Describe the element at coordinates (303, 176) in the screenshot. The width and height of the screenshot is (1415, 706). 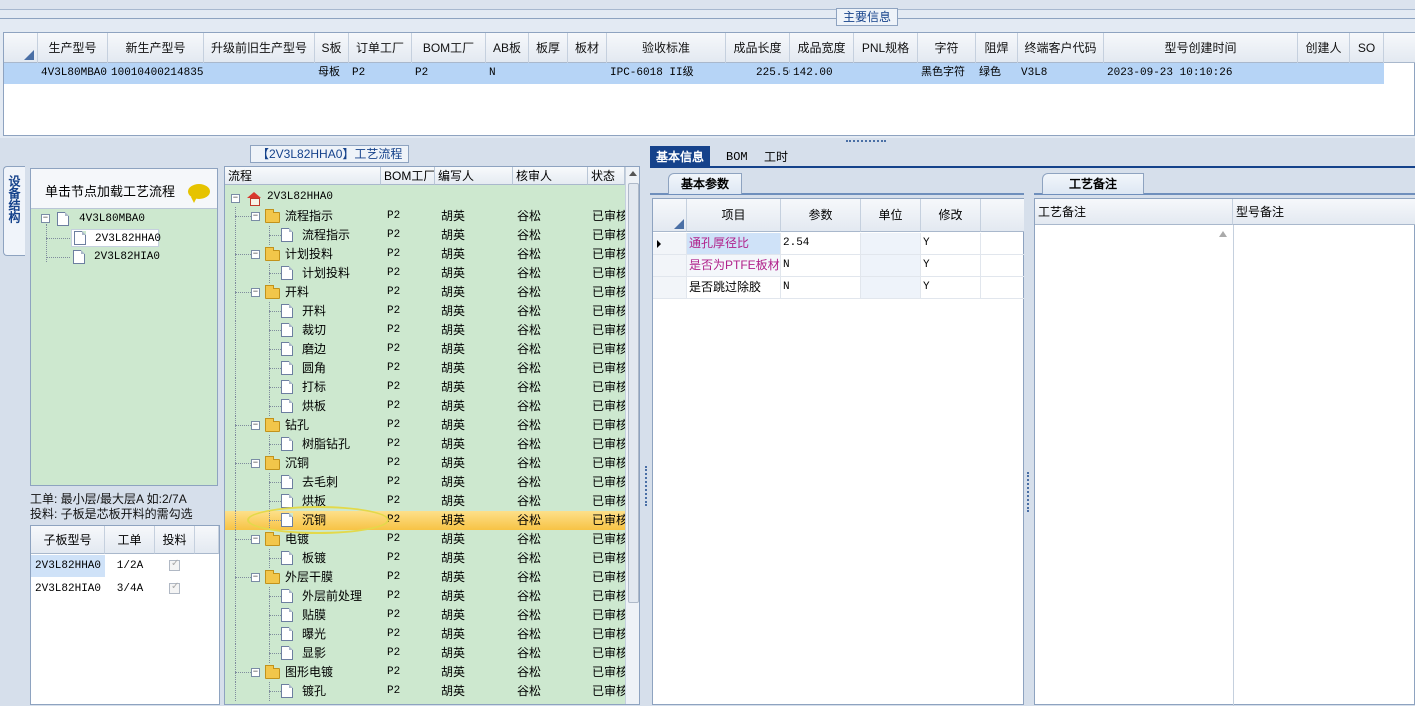
I see `col-header: 流程` at that location.